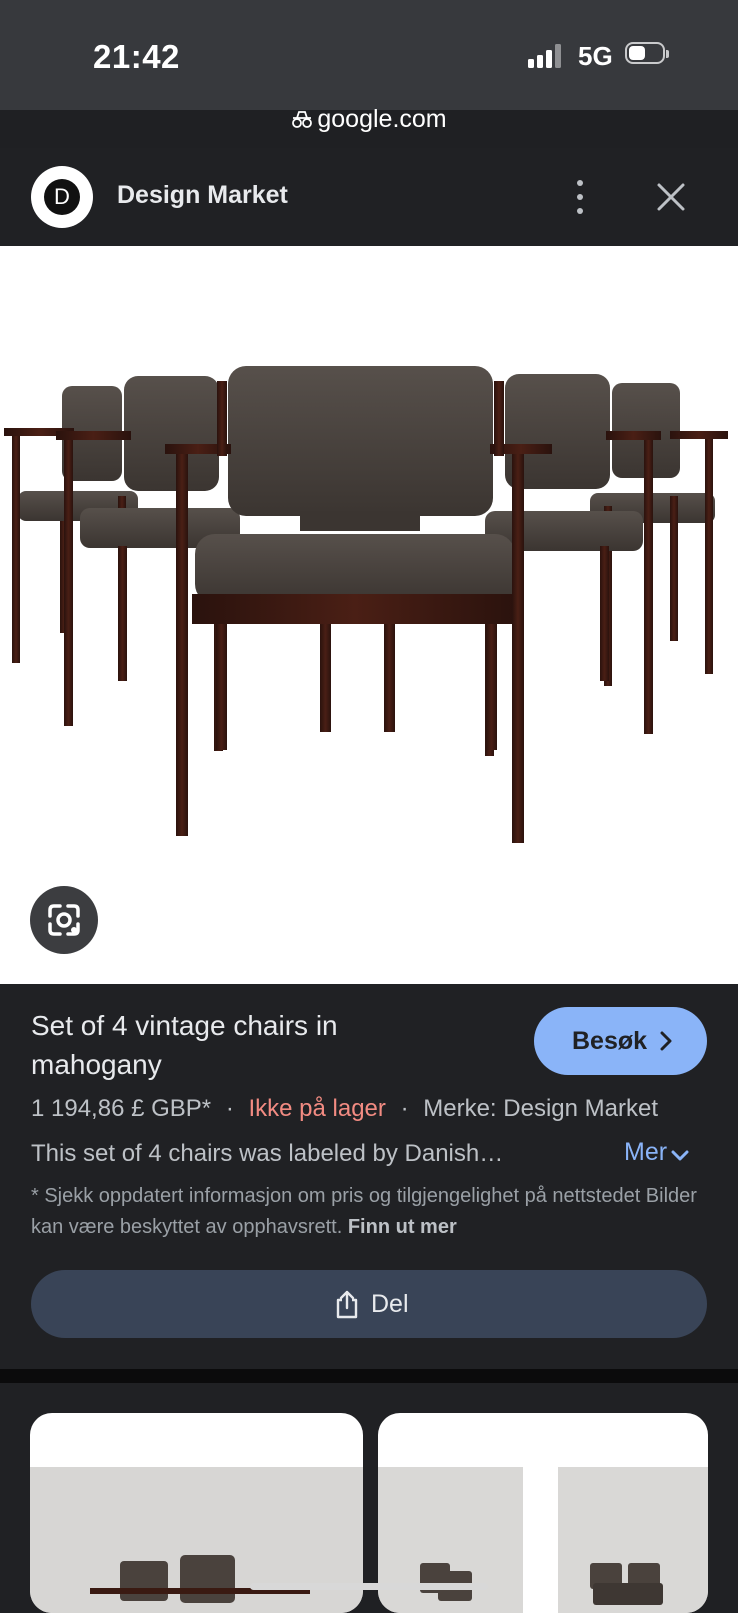  I want to click on battery-icon, so click(647, 54).